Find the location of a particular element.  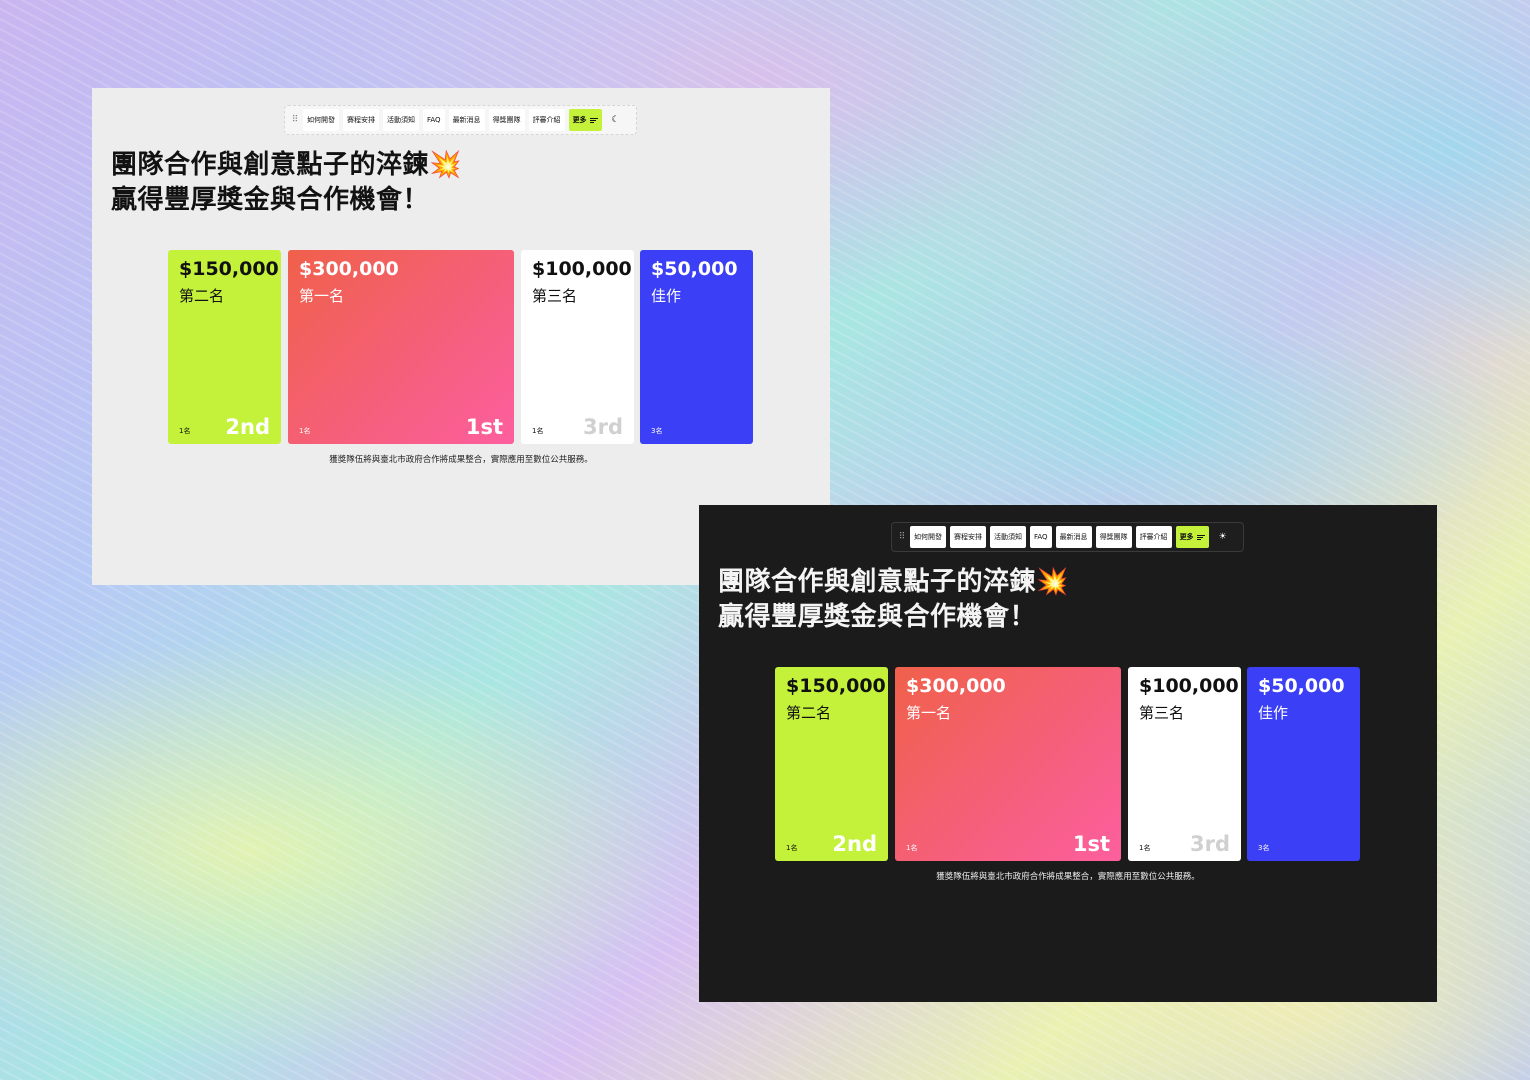

top-nav: ⠿ 如何開發 賽程安排 活動須知 FAQ 最新消息 得獎團隊 評審介紹 更多 ☾ is located at coordinates (460, 120).